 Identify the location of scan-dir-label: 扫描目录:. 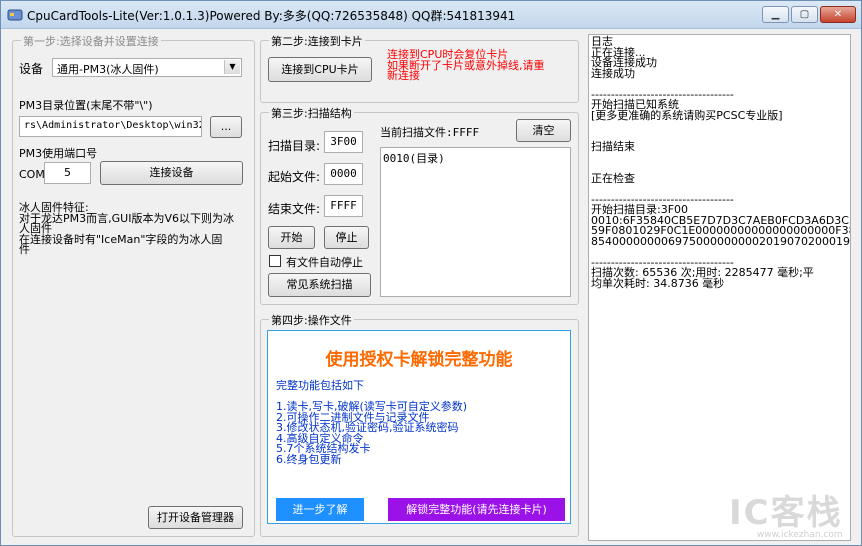
(294, 146).